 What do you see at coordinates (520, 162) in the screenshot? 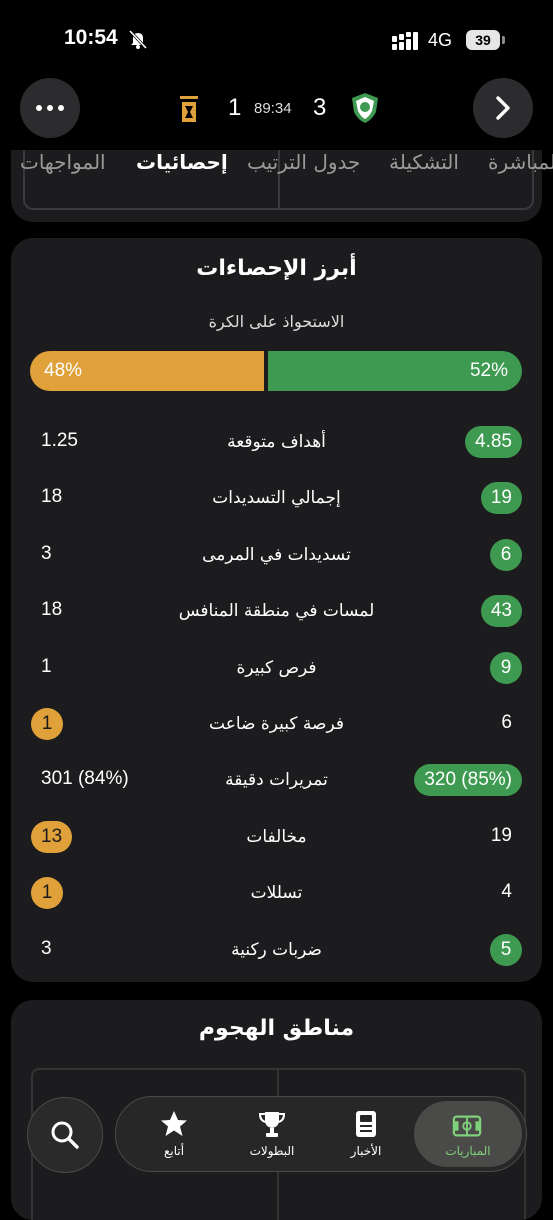
I see `tab-live: المباشرة` at bounding box center [520, 162].